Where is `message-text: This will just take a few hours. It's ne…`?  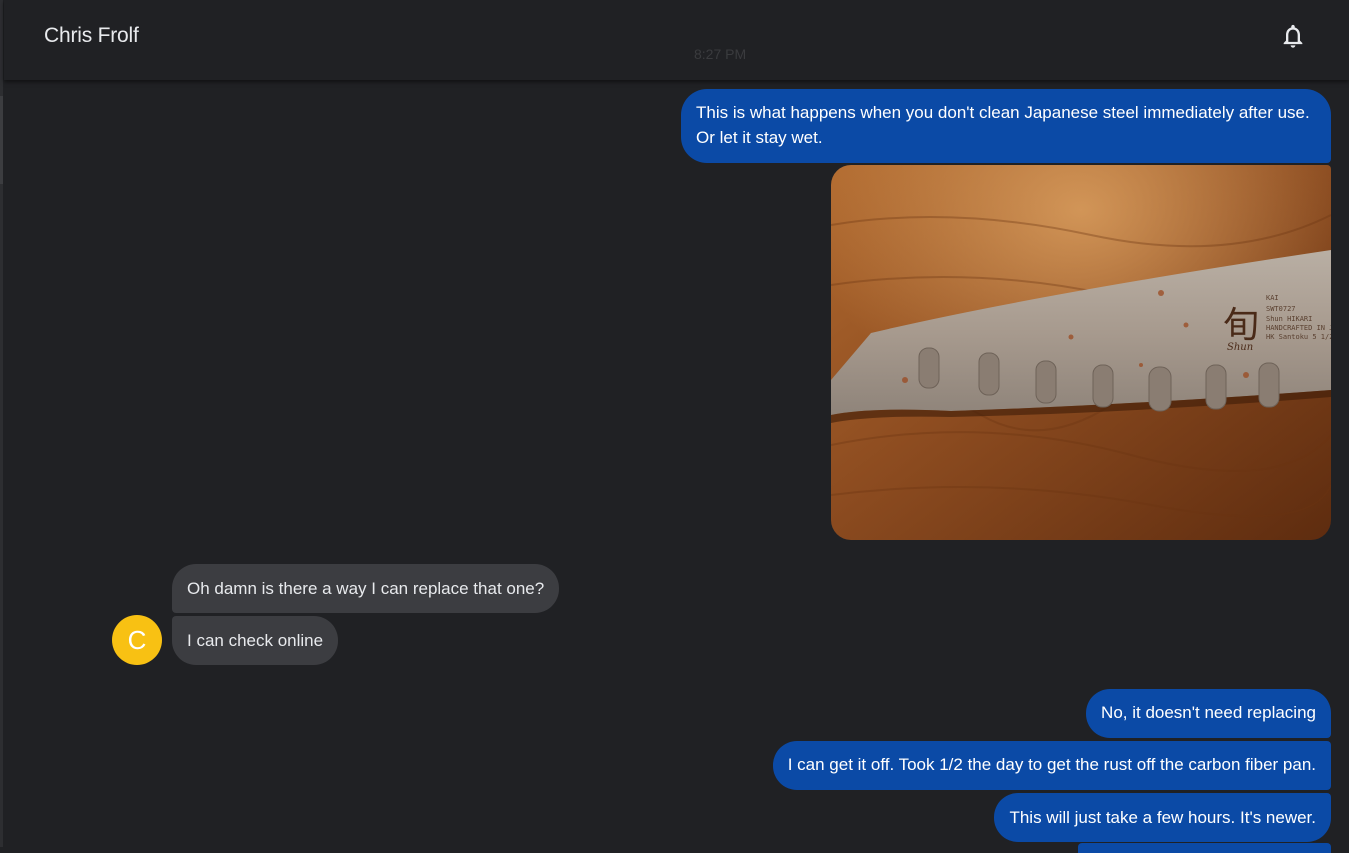
message-text: This will just take a few hours. It's ne… is located at coordinates (1162, 817).